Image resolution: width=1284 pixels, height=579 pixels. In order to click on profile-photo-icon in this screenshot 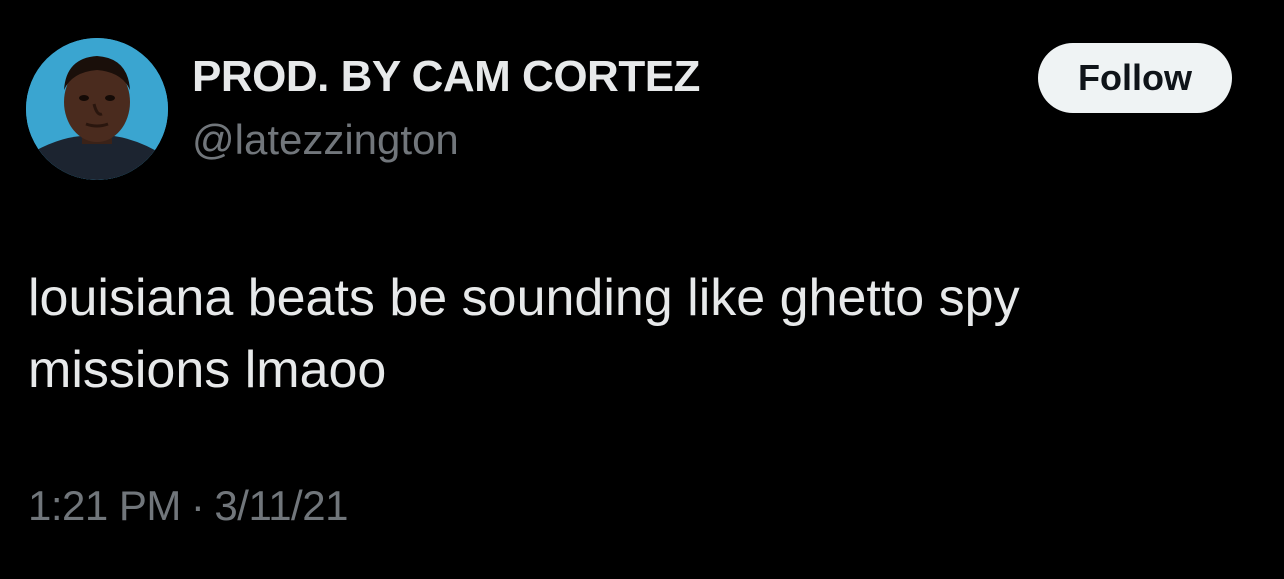, I will do `click(97, 109)`.